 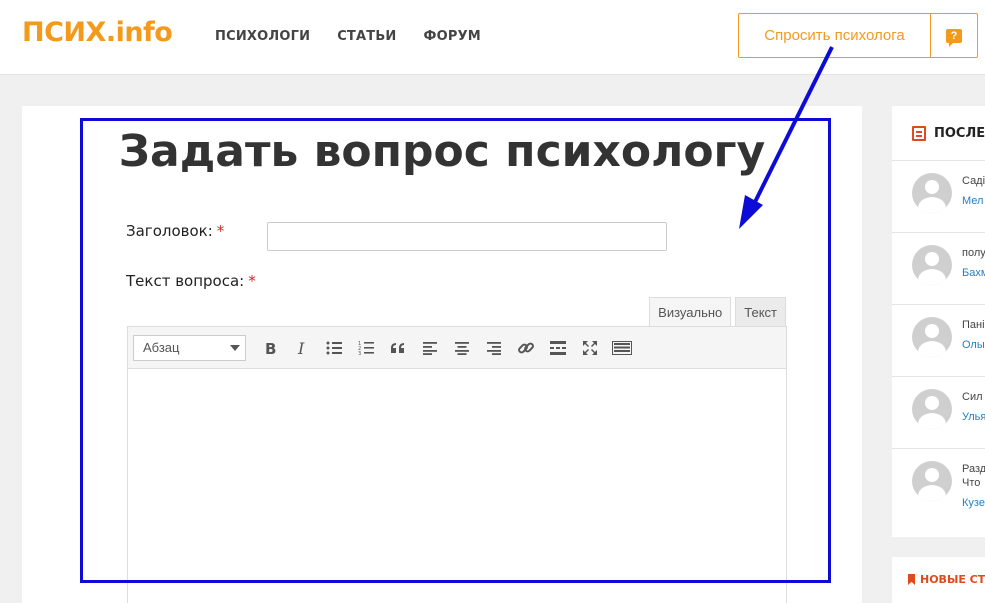 I want to click on question-text-label: Текст вопроса: *, so click(x=191, y=281).